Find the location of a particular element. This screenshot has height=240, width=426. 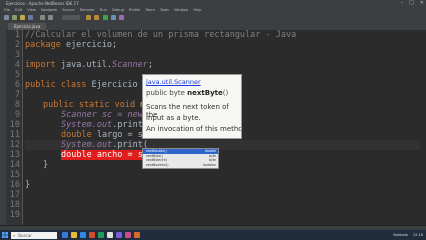

line-number: 9 is located at coordinates (17, 115).